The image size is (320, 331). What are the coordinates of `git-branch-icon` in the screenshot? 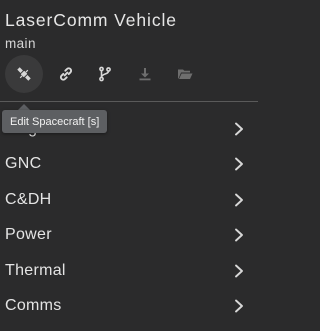 It's located at (105, 74).